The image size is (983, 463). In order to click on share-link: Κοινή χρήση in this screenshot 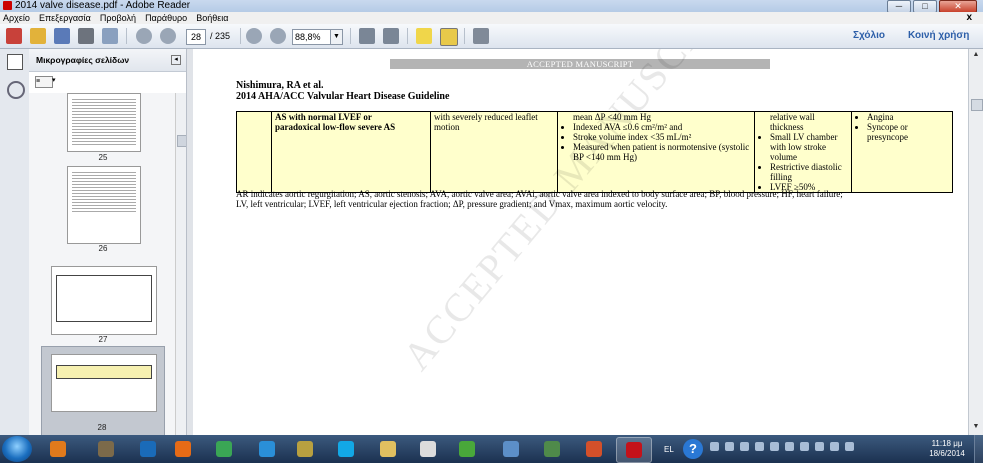, I will do `click(938, 35)`.